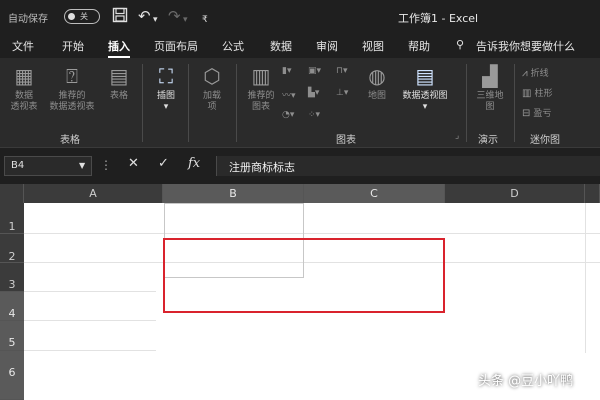 The width and height of the screenshot is (600, 400). I want to click on row-header-6: 6, so click(12, 375).